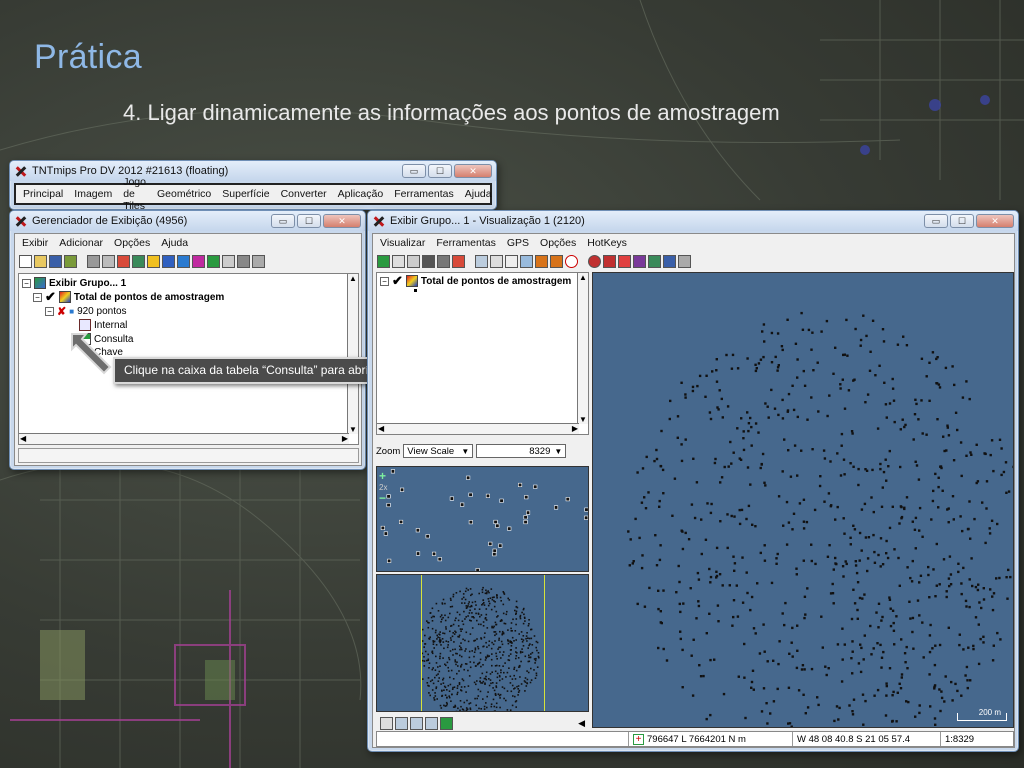  What do you see at coordinates (684, 261) in the screenshot?
I see `settings-icon` at bounding box center [684, 261].